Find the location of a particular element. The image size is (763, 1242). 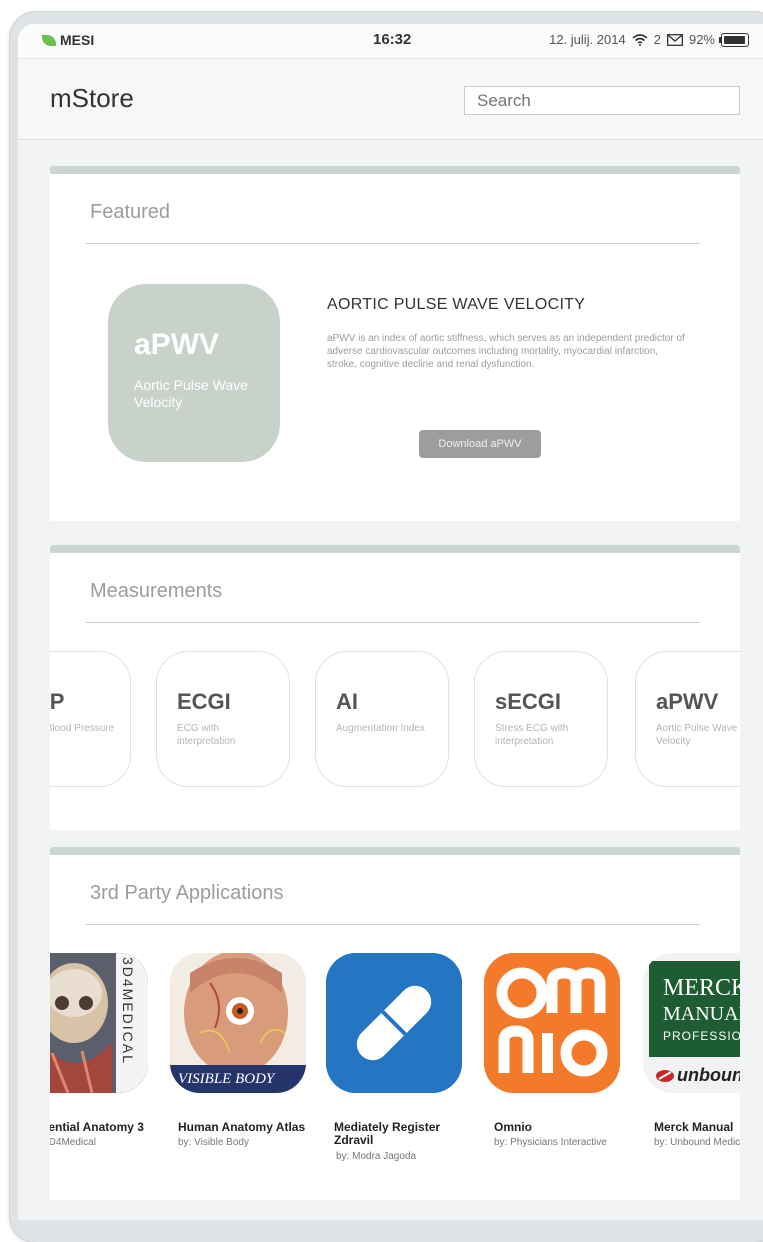

app-title: mStore is located at coordinates (92, 98).